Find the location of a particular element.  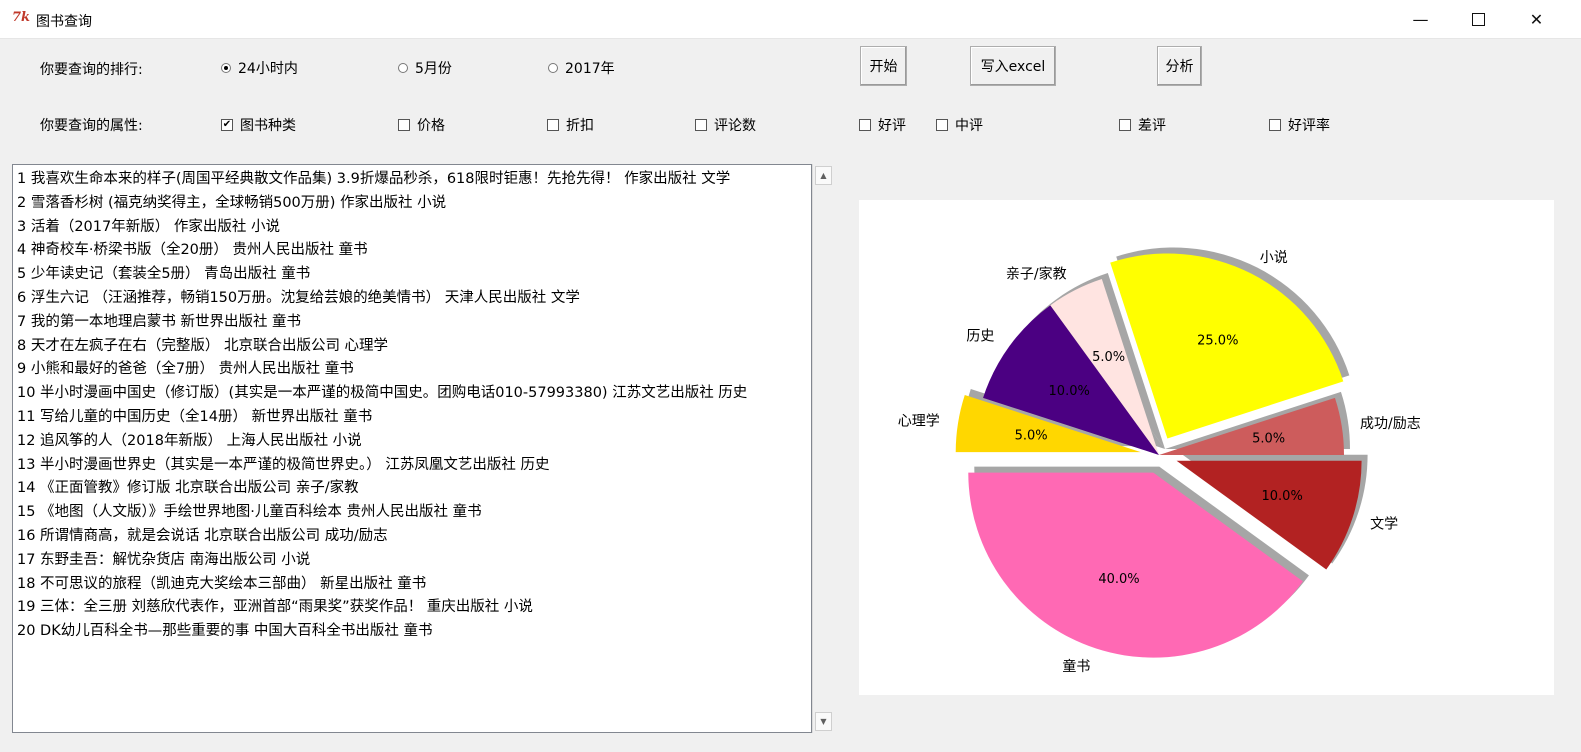

result-line: 2 雪落香杉树 (福克纳奖得主，全球畅销500万册) 作家出版社 小说 is located at coordinates (232, 202).